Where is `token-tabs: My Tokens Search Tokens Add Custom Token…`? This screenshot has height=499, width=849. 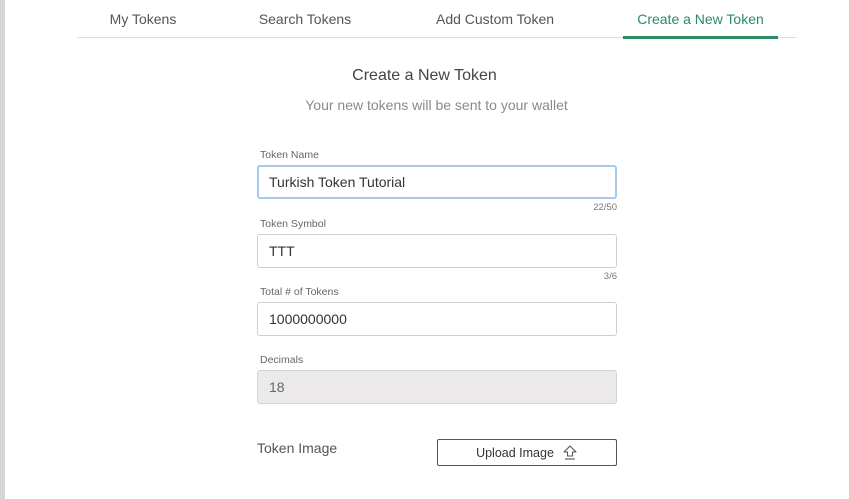
token-tabs: My Tokens Search Tokens Add Custom Token… is located at coordinates (436, 19).